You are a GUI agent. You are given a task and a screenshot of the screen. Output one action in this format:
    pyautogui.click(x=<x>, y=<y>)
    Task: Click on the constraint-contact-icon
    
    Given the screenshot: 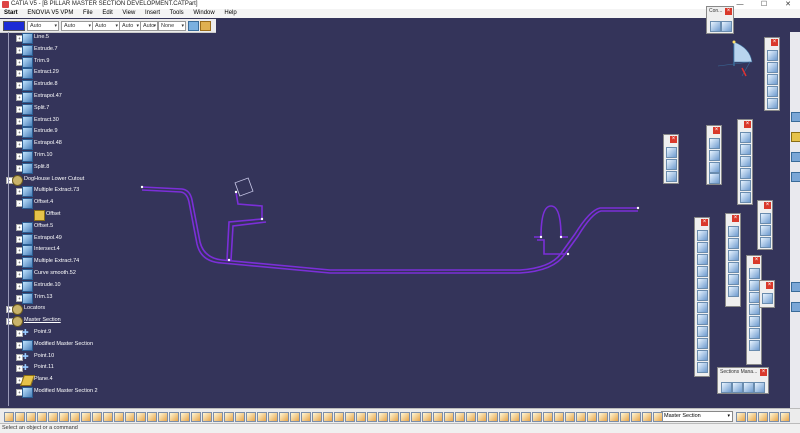 What is the action you would take?
    pyautogui.click(x=726, y=26)
    